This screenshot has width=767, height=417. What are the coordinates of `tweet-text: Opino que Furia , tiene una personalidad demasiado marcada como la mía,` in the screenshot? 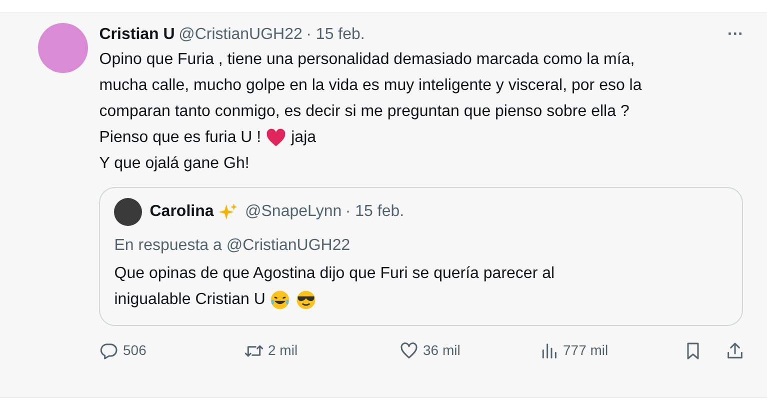 It's located at (367, 60).